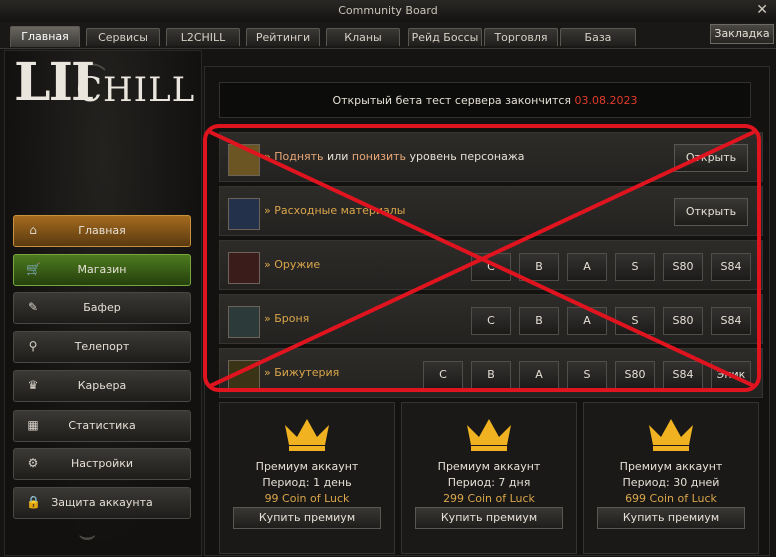  Describe the element at coordinates (307, 498) in the screenshot. I see `premium-price: 99 Coin of Luck` at that location.